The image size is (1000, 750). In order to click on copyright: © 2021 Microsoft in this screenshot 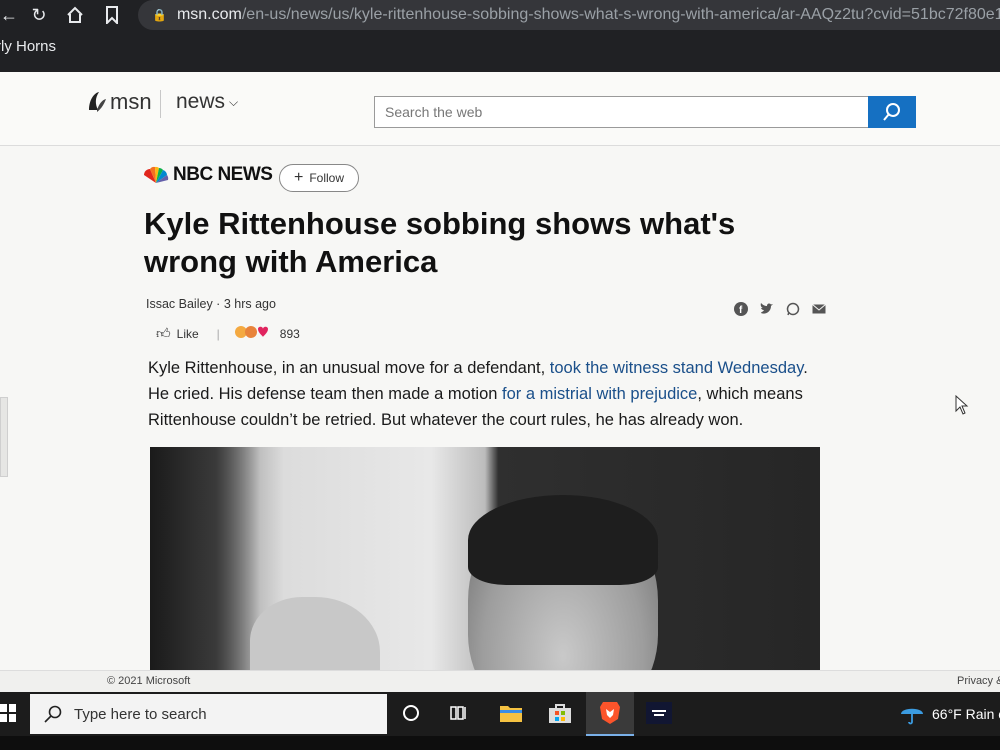, I will do `click(149, 681)`.